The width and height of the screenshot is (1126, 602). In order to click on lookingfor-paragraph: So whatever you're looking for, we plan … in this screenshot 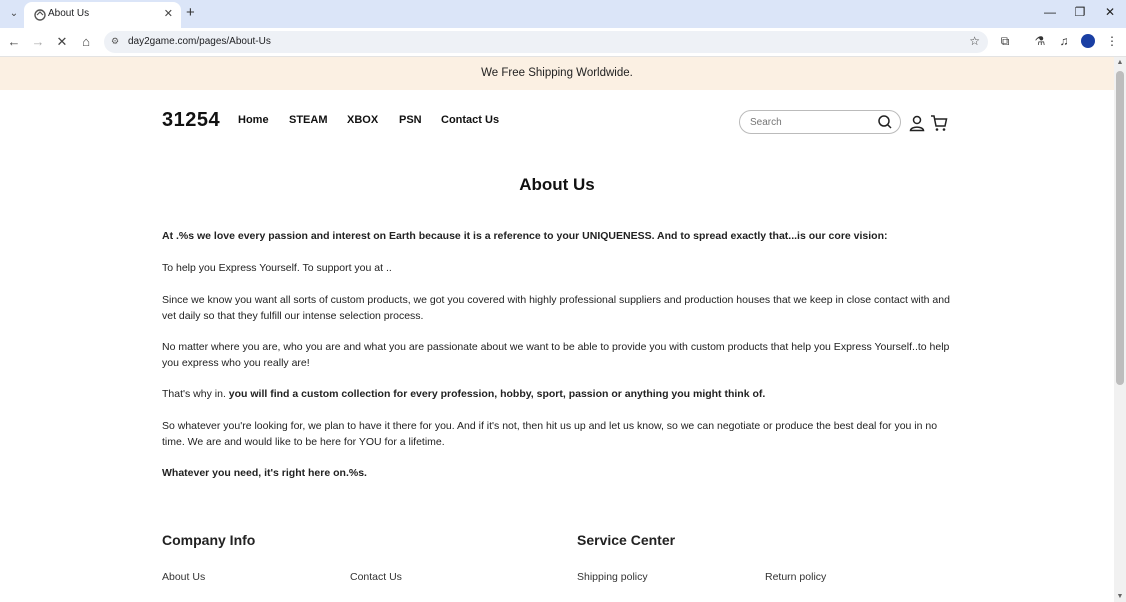, I will do `click(550, 434)`.